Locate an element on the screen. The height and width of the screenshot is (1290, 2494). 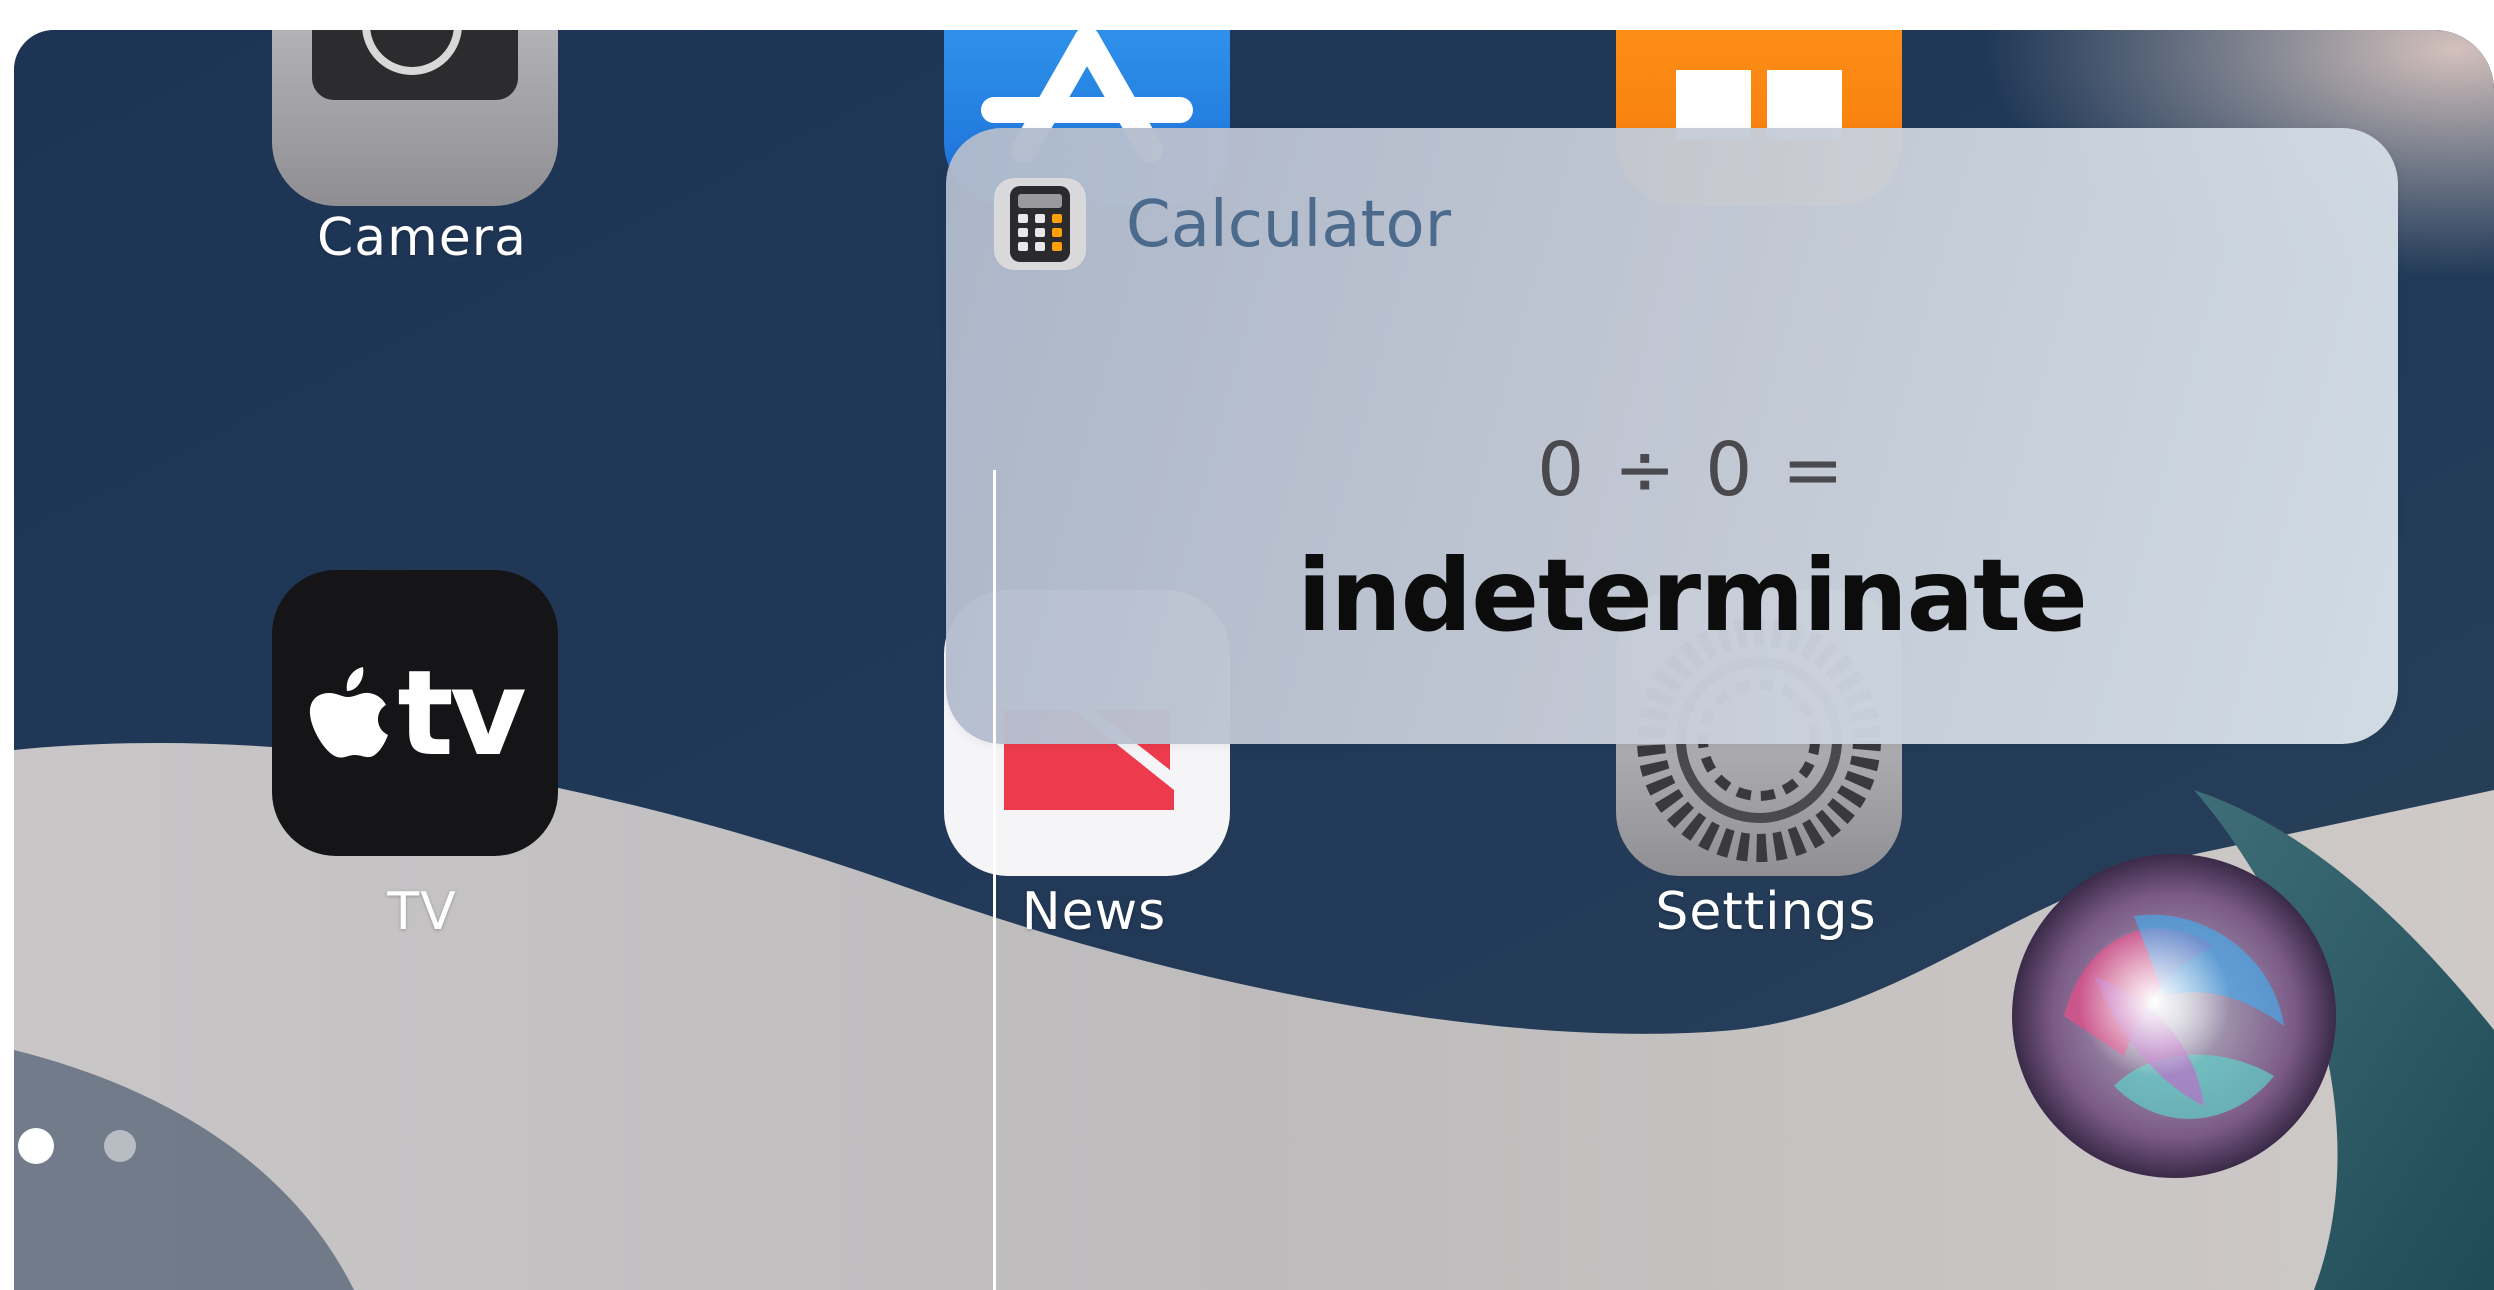
tv-app-label: TV is located at coordinates (422, 912).